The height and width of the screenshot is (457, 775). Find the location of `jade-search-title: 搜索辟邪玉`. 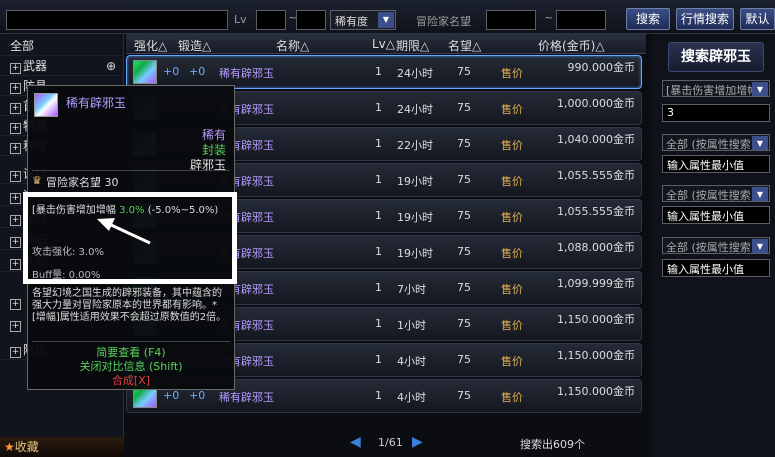

jade-search-title: 搜索辟邪玉 is located at coordinates (716, 57).